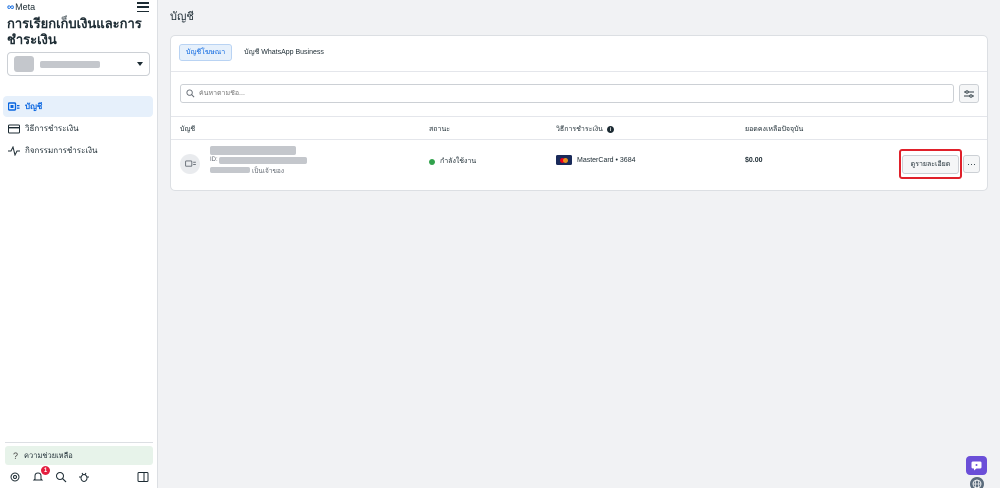 This screenshot has height=488, width=1000. I want to click on filter-button, so click(969, 93).